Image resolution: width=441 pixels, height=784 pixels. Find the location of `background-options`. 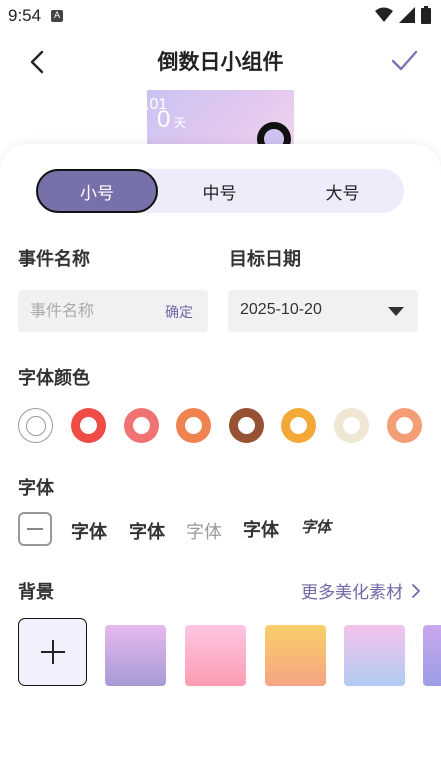

background-options is located at coordinates (229, 653).